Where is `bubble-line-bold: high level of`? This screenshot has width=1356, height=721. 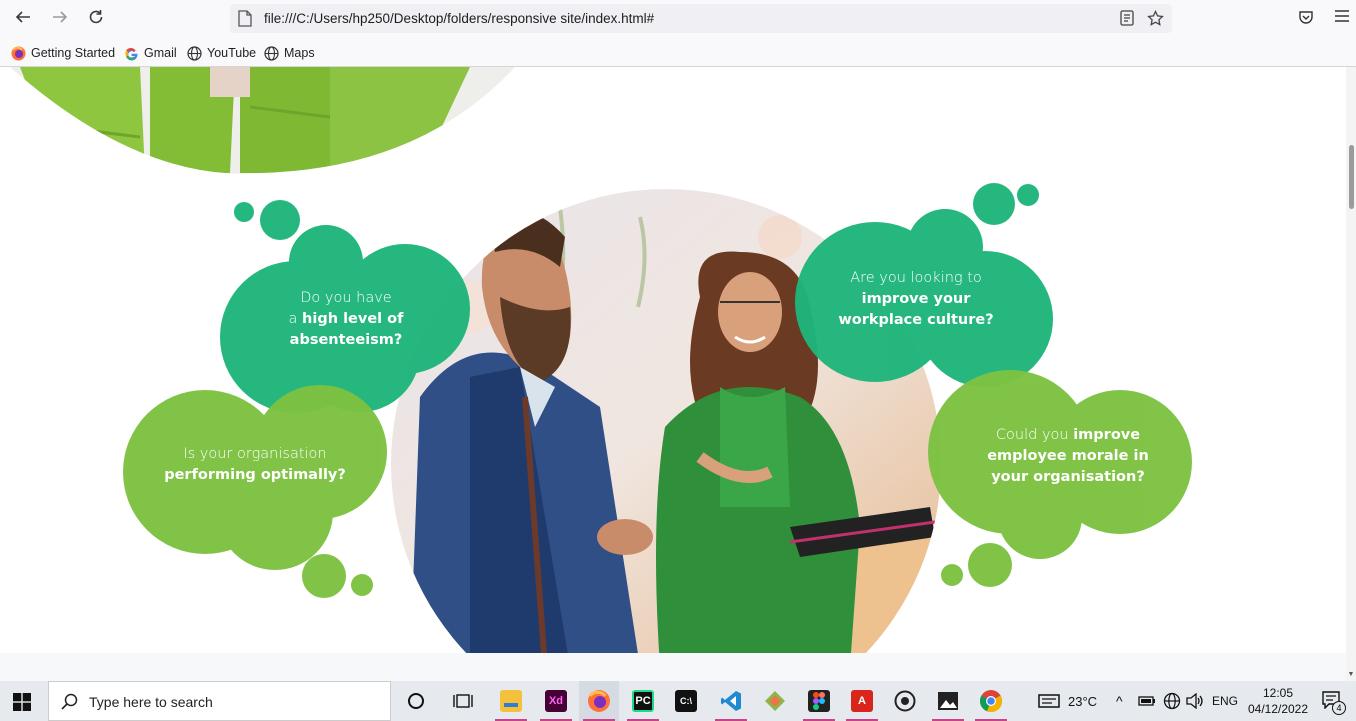
bubble-line-bold: high level of is located at coordinates (353, 319).